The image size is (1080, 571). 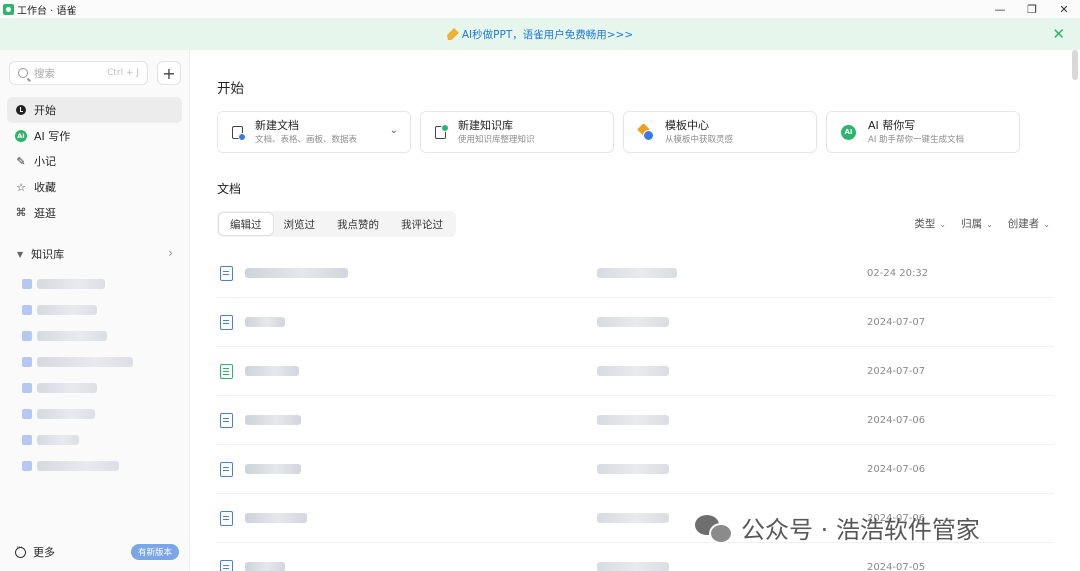 I want to click on more-label: 更多, so click(x=44, y=552).